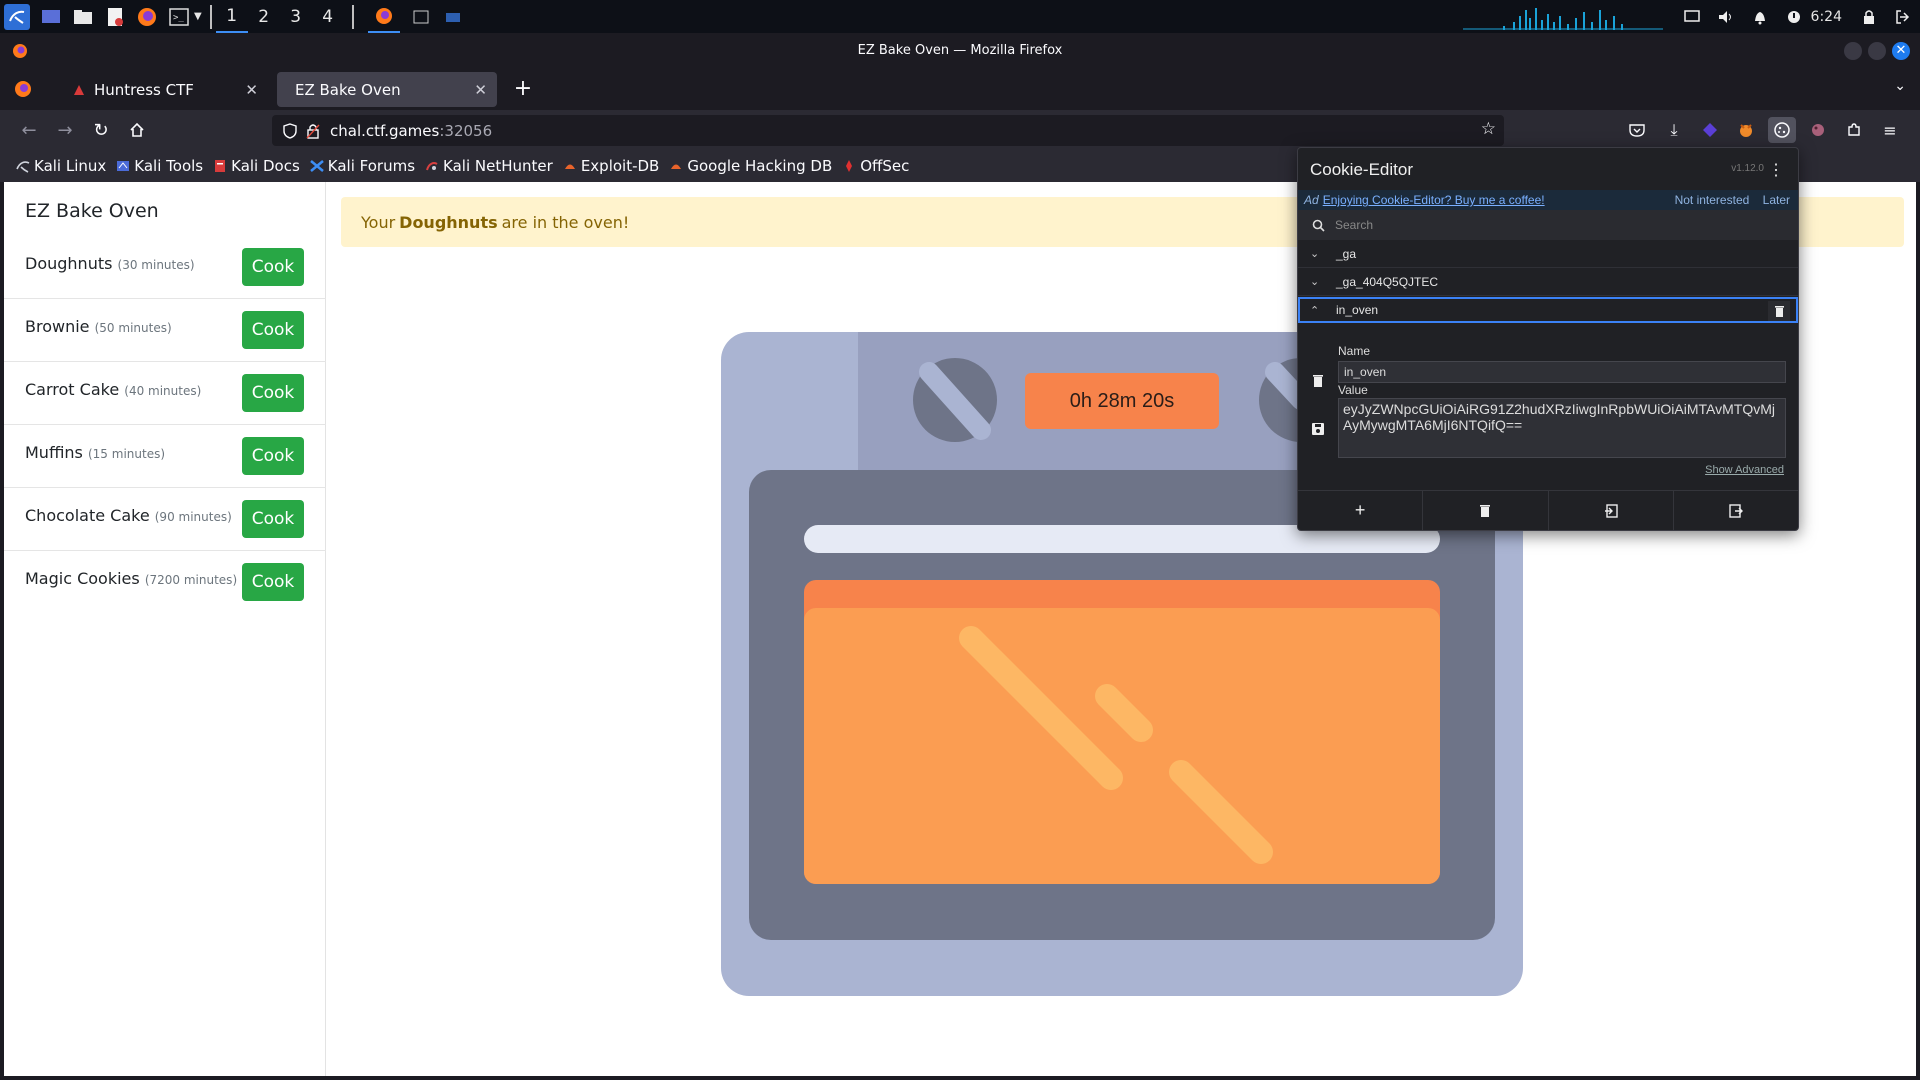 This screenshot has height=1080, width=1920. What do you see at coordinates (296, 16) in the screenshot?
I see `workspace-3: 3` at bounding box center [296, 16].